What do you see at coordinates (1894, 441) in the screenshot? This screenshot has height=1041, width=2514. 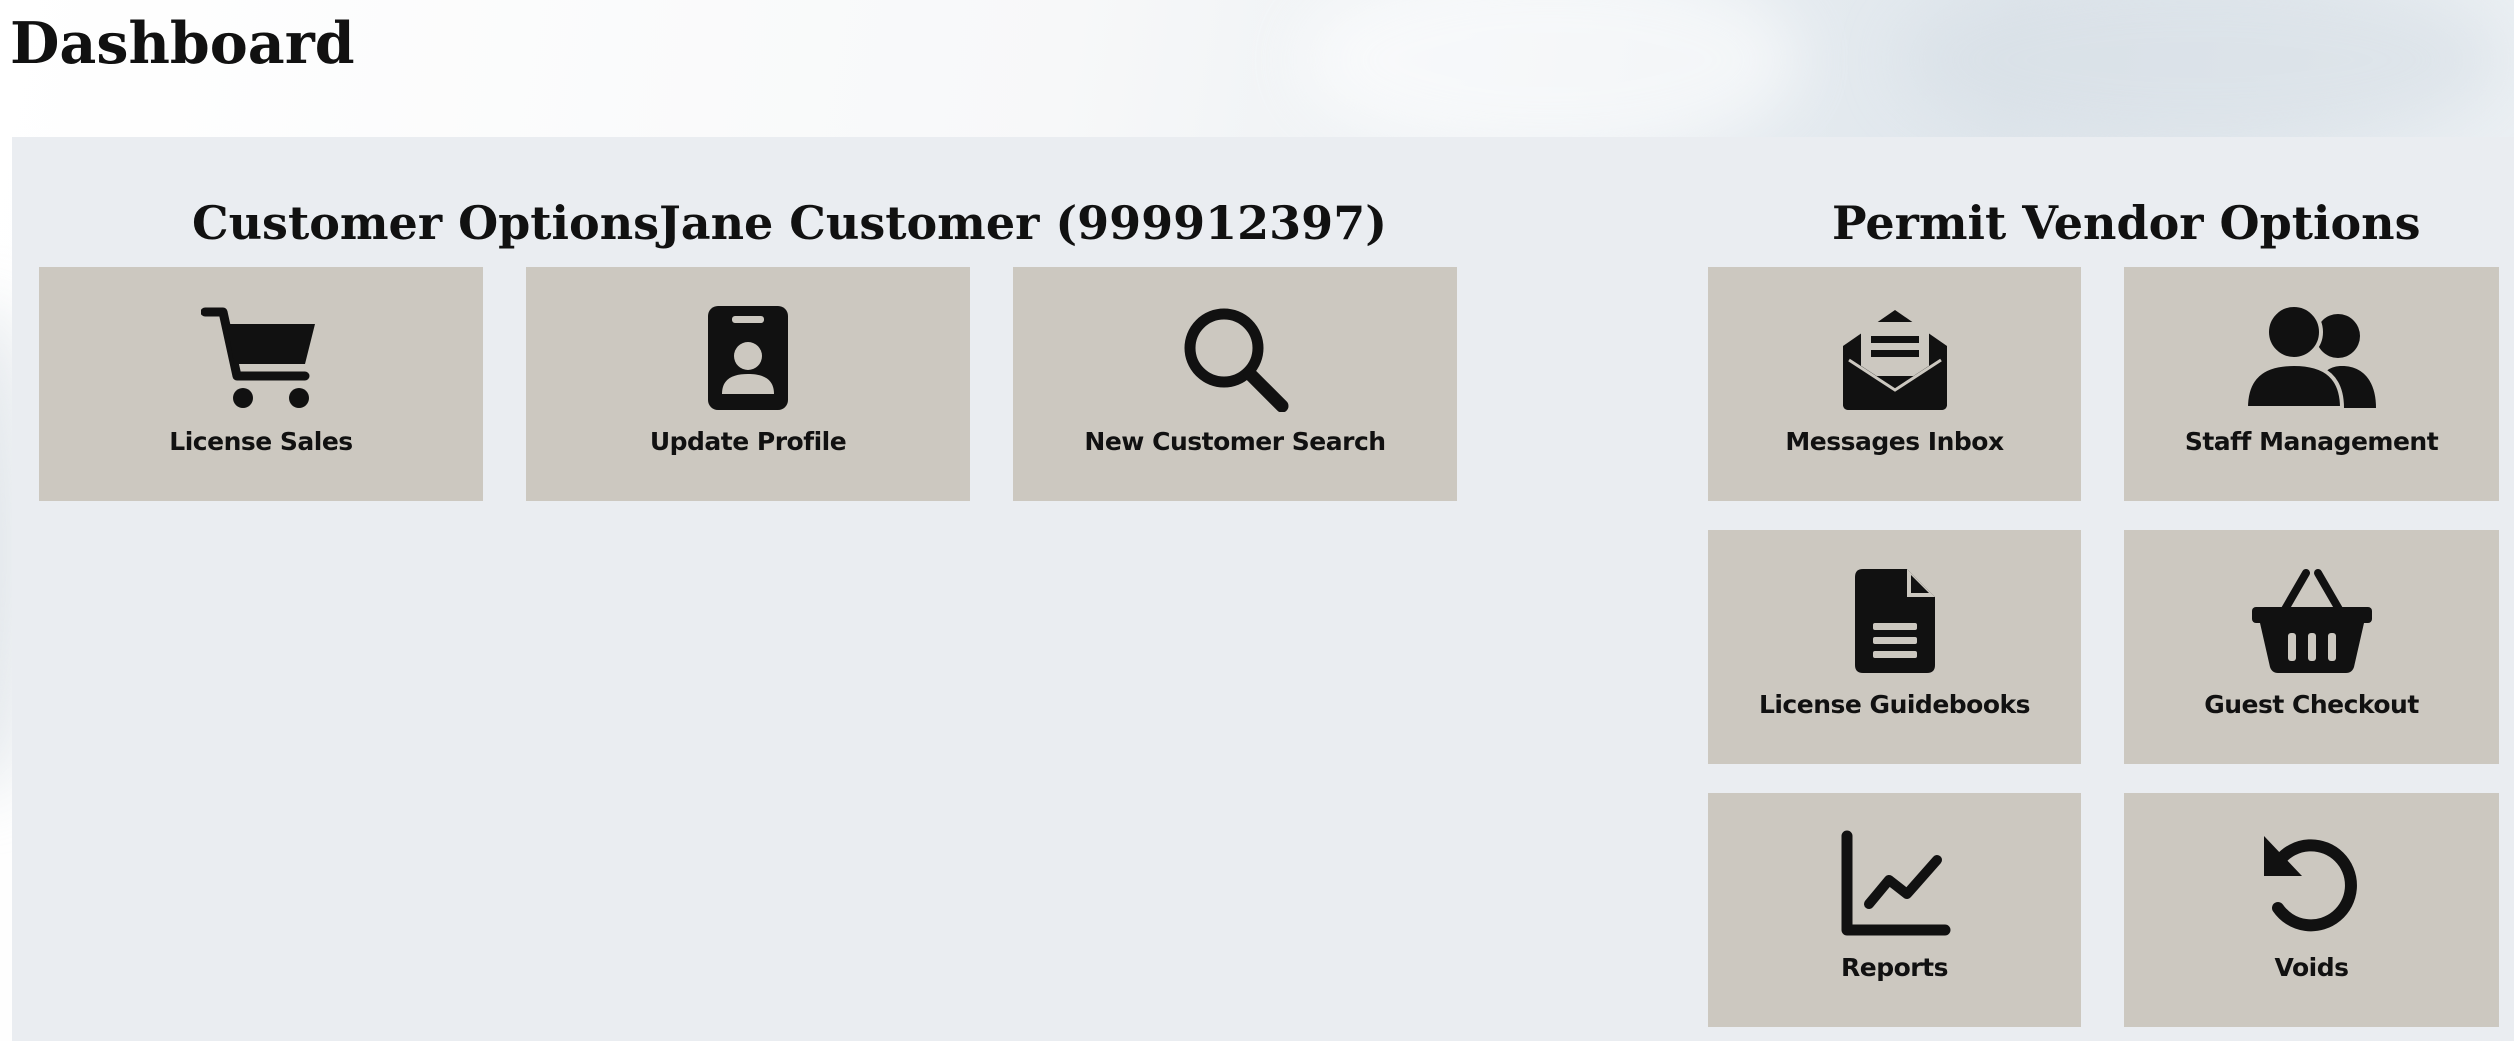 I see `tile-label: Messages Inbox` at bounding box center [1894, 441].